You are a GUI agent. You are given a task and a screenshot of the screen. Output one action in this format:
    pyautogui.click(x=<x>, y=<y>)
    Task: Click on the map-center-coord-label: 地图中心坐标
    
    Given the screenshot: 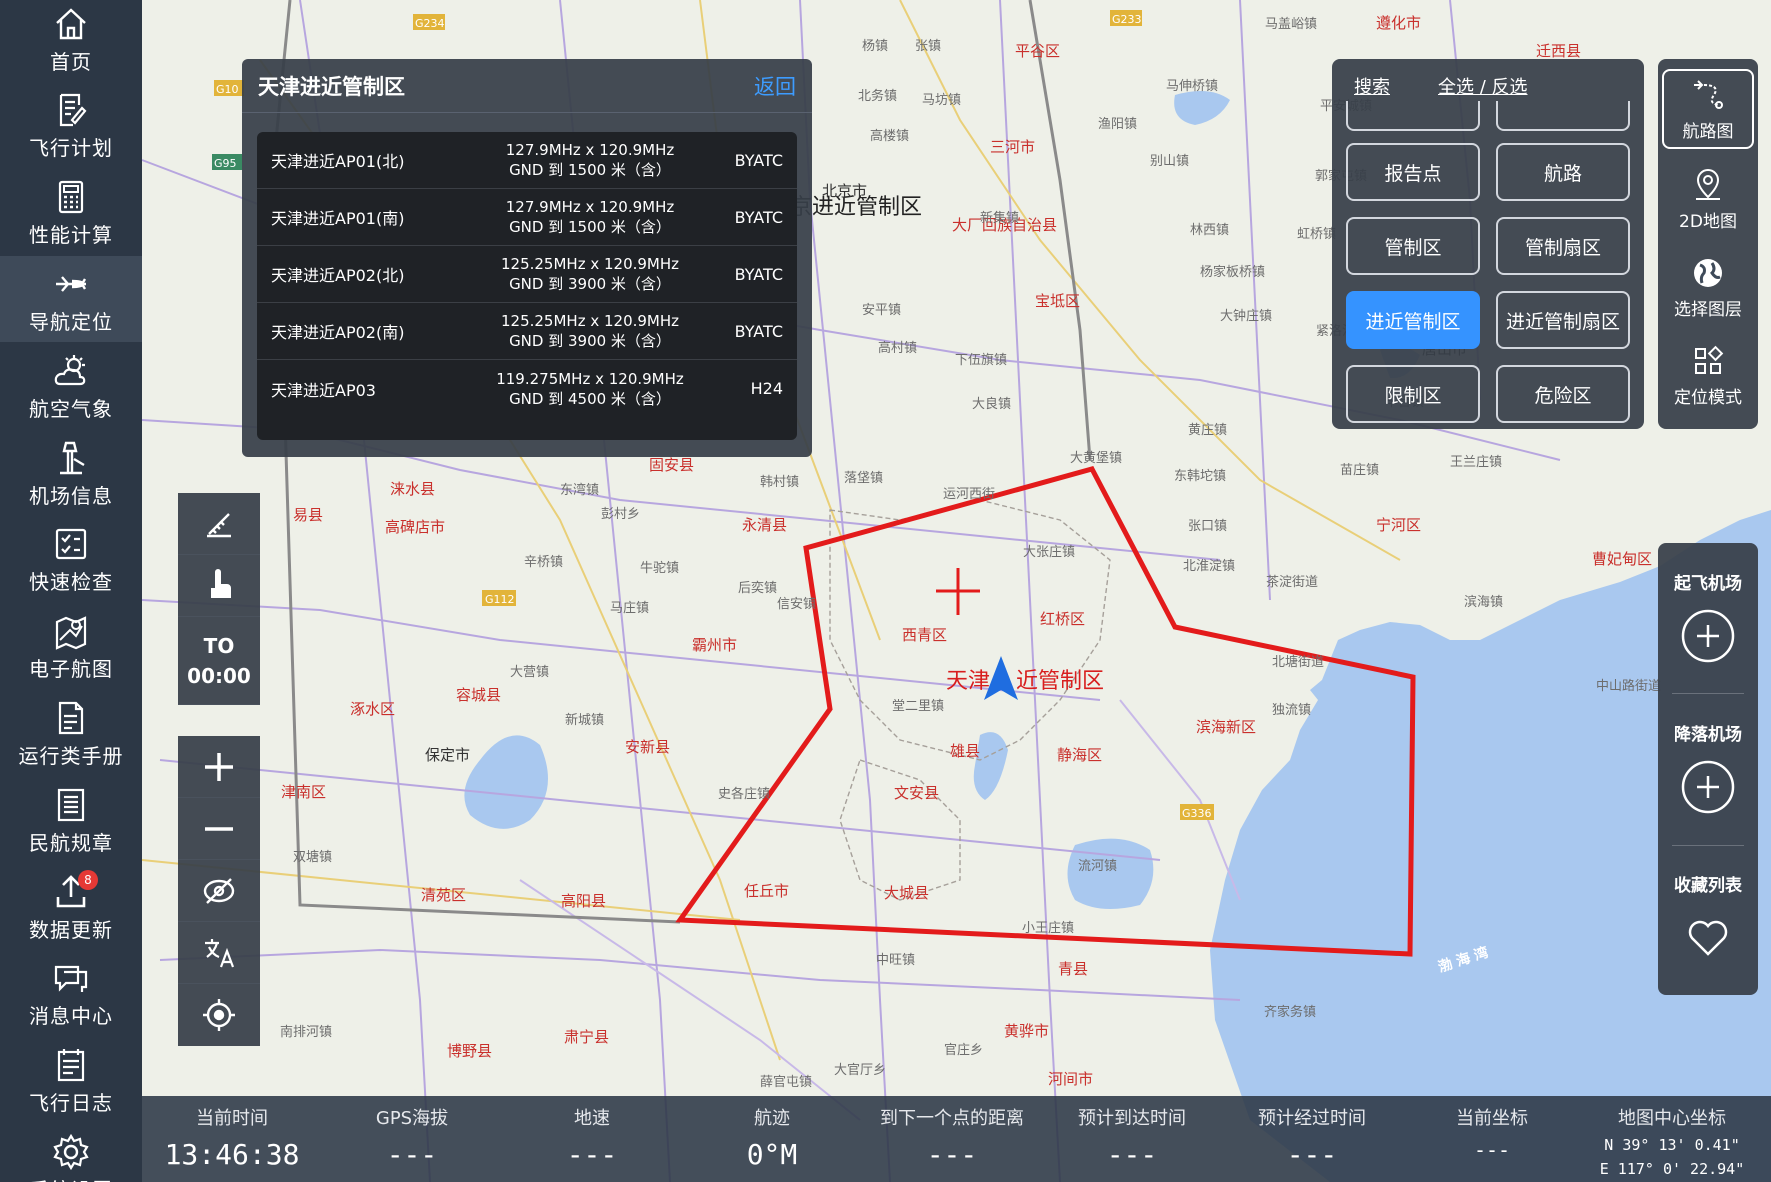 What is the action you would take?
    pyautogui.click(x=1672, y=1118)
    